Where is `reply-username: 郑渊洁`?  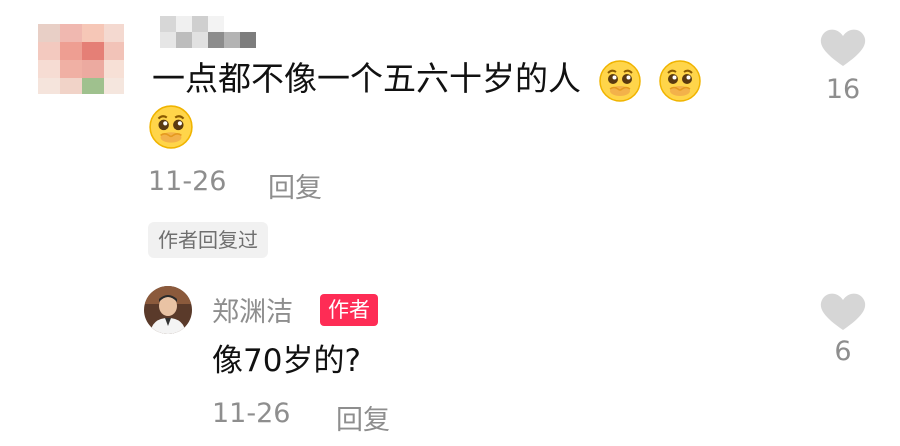 reply-username: 郑渊洁 is located at coordinates (252, 309).